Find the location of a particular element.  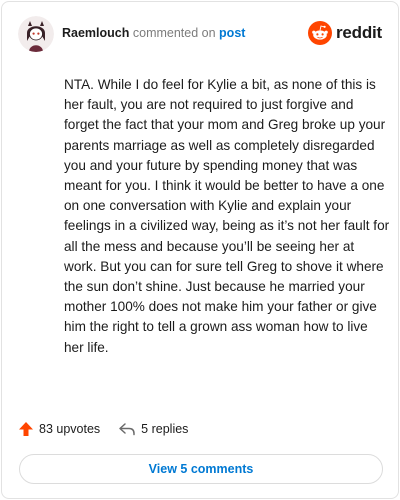

reddit-snoo-icon is located at coordinates (319, 33).